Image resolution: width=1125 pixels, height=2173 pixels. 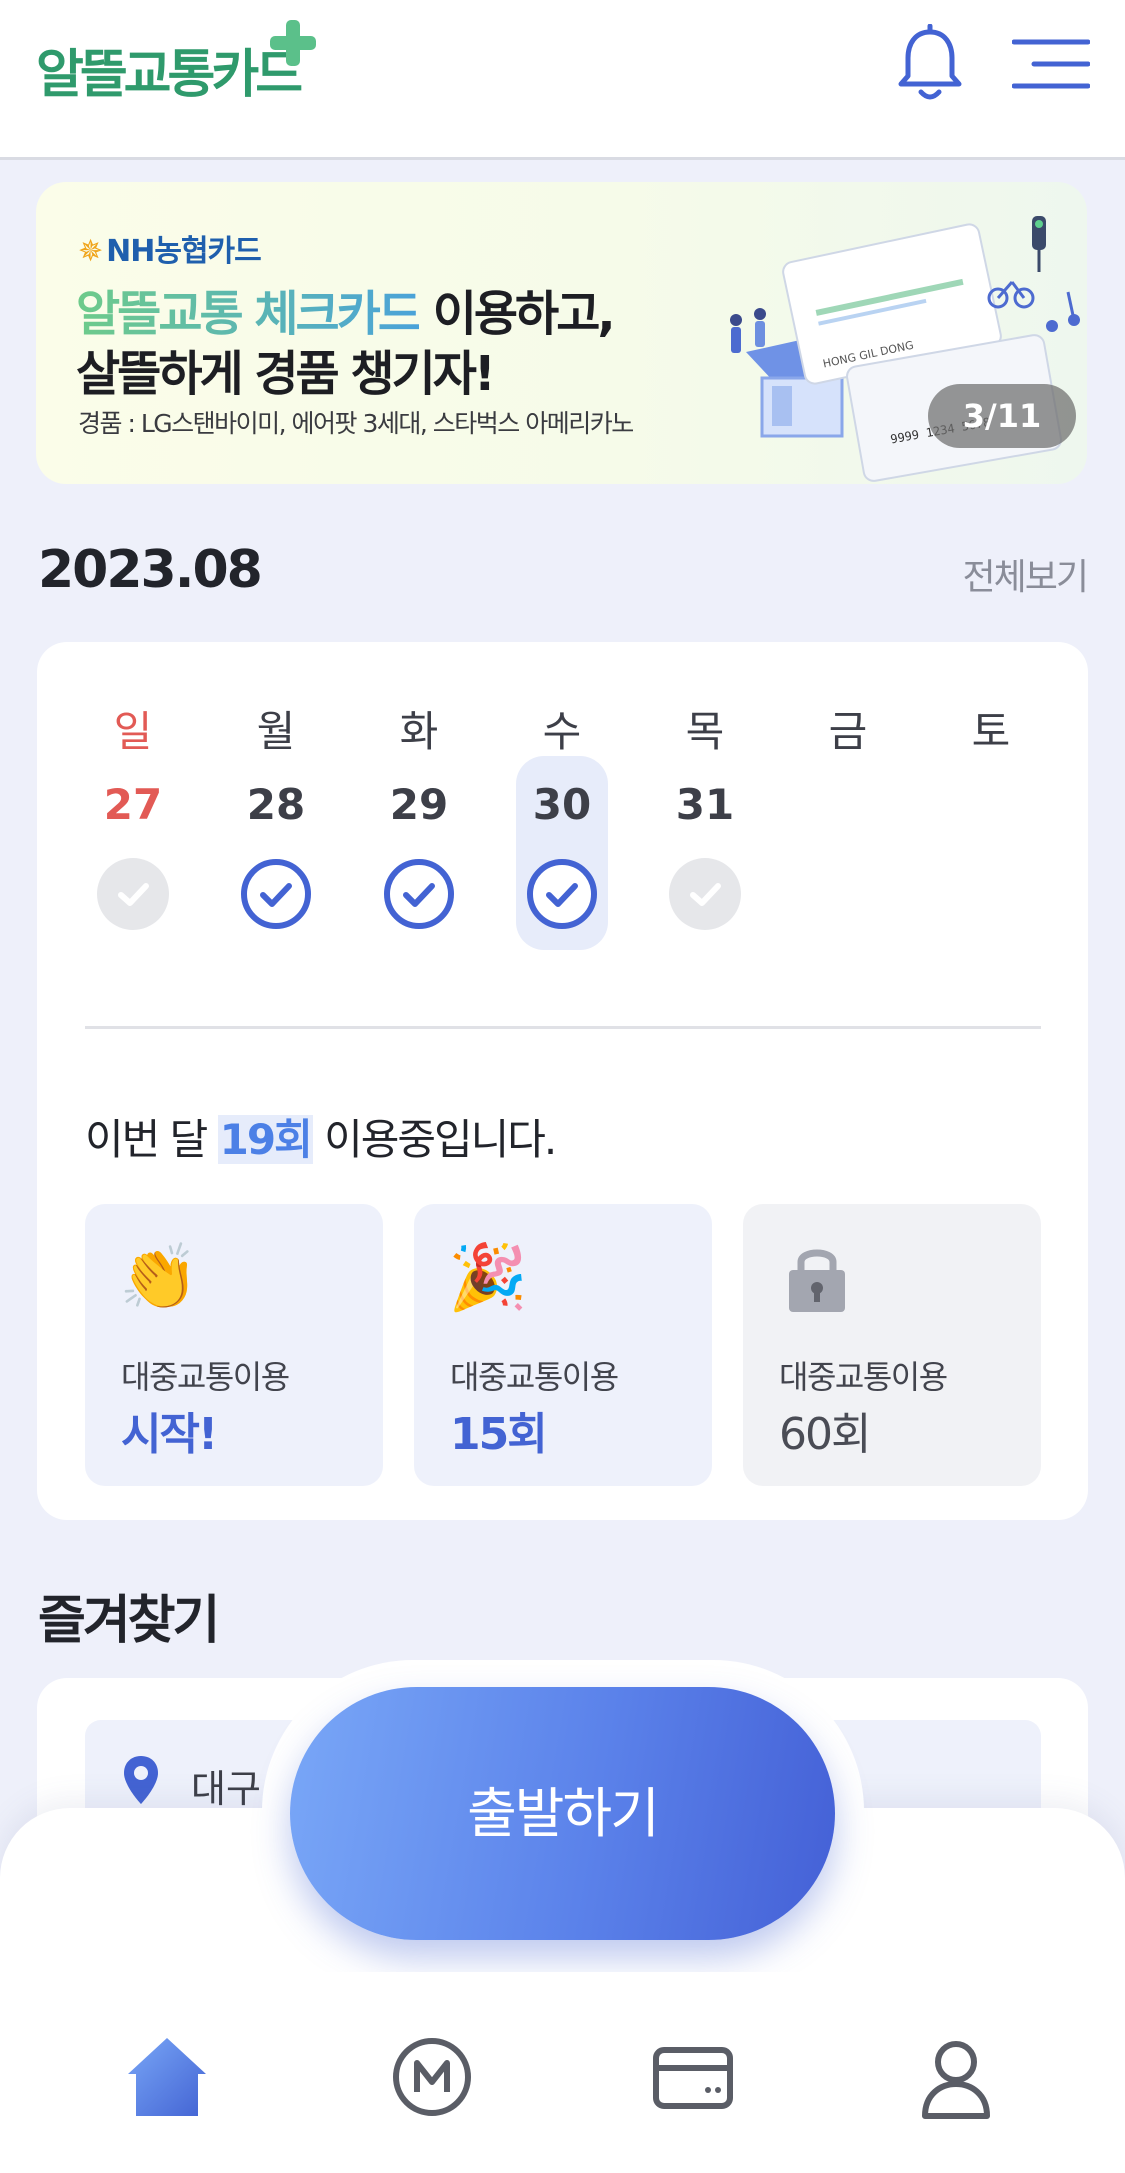 I want to click on scooter-icon, so click(x=1063, y=311).